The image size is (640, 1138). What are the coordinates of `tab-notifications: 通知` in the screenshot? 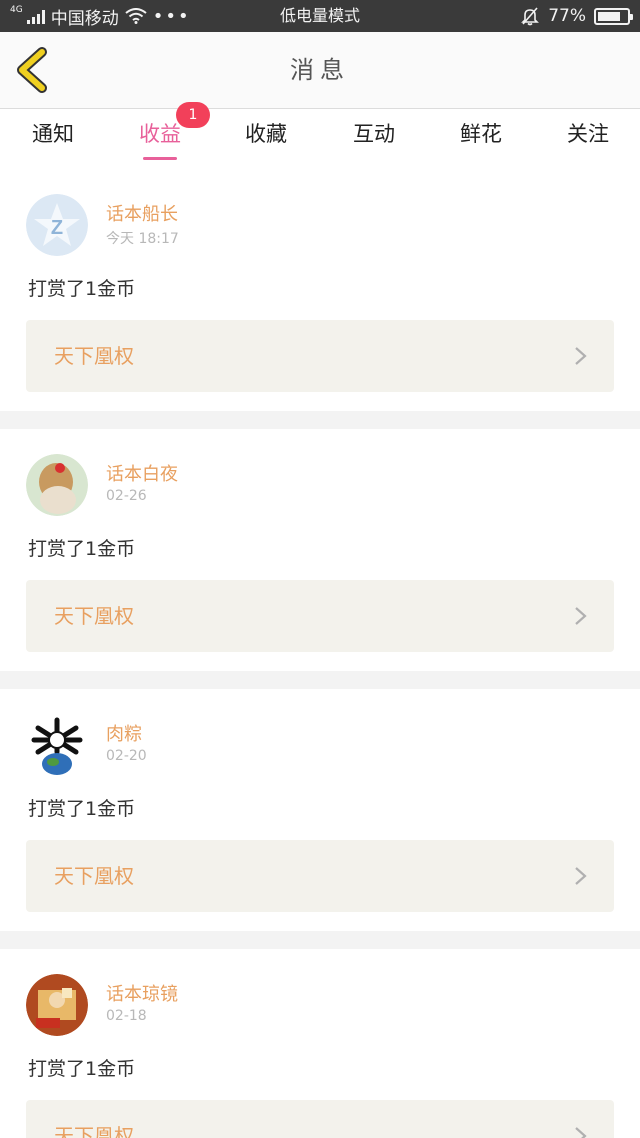 It's located at (53, 140).